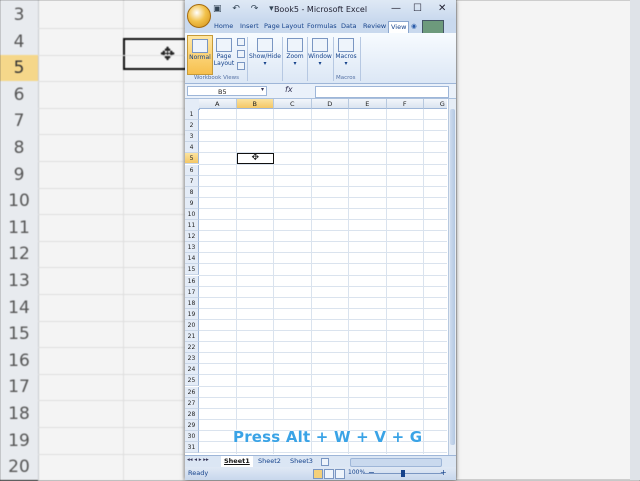 This screenshot has height=481, width=640. What do you see at coordinates (295, 52) in the screenshot?
I see `zoom-button: Zoom ▾` at bounding box center [295, 52].